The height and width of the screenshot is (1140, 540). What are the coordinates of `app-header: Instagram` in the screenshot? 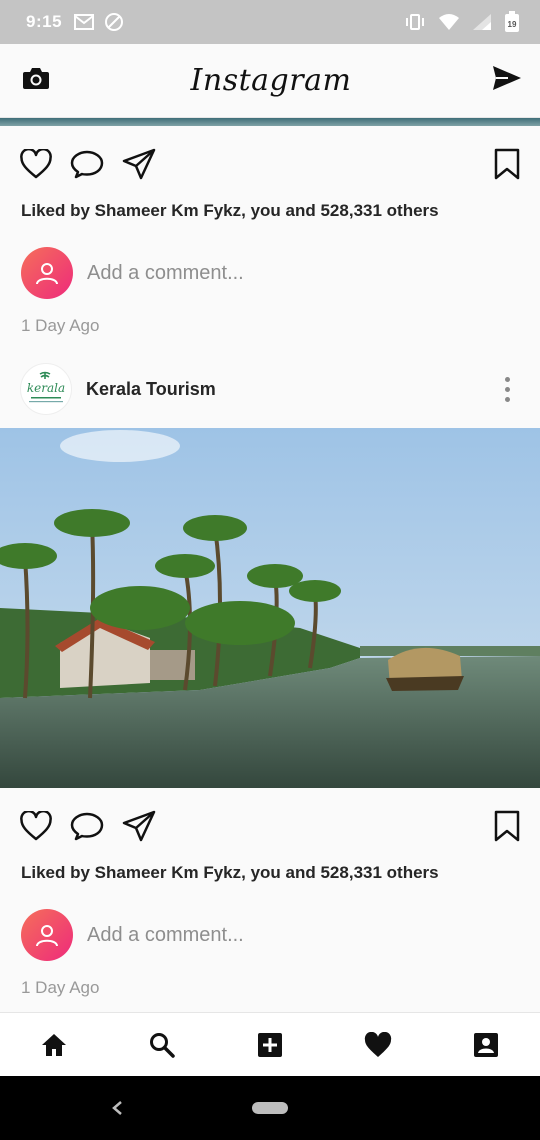 It's located at (270, 81).